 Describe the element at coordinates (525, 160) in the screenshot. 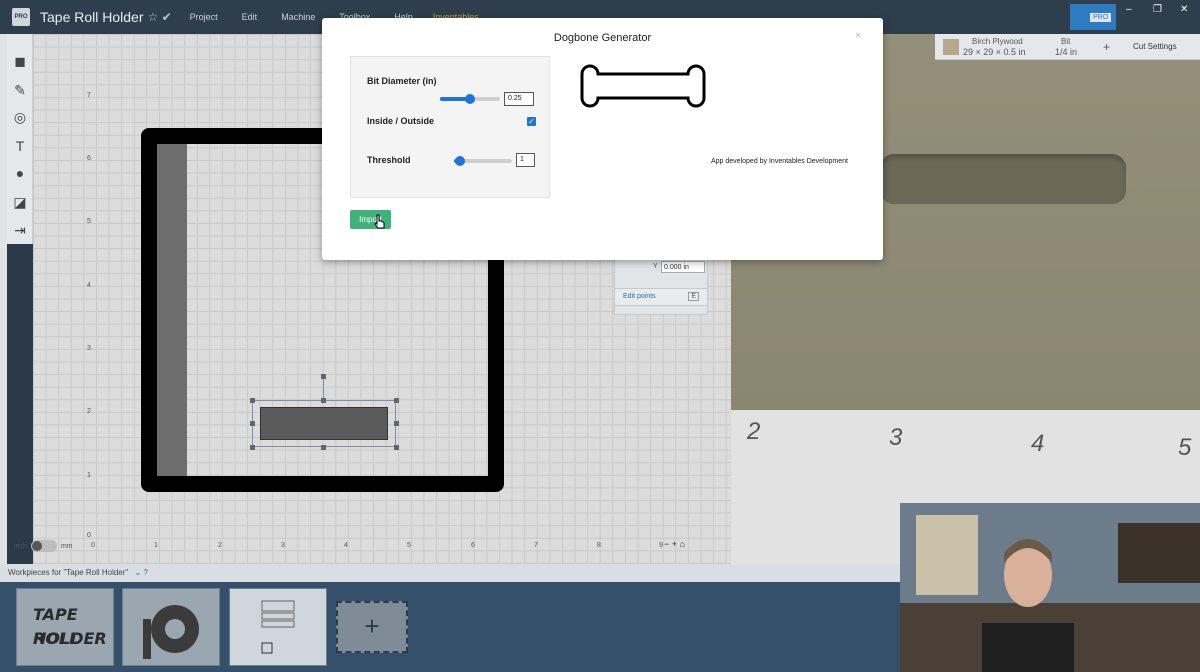

I see `threshold-input: 1` at that location.